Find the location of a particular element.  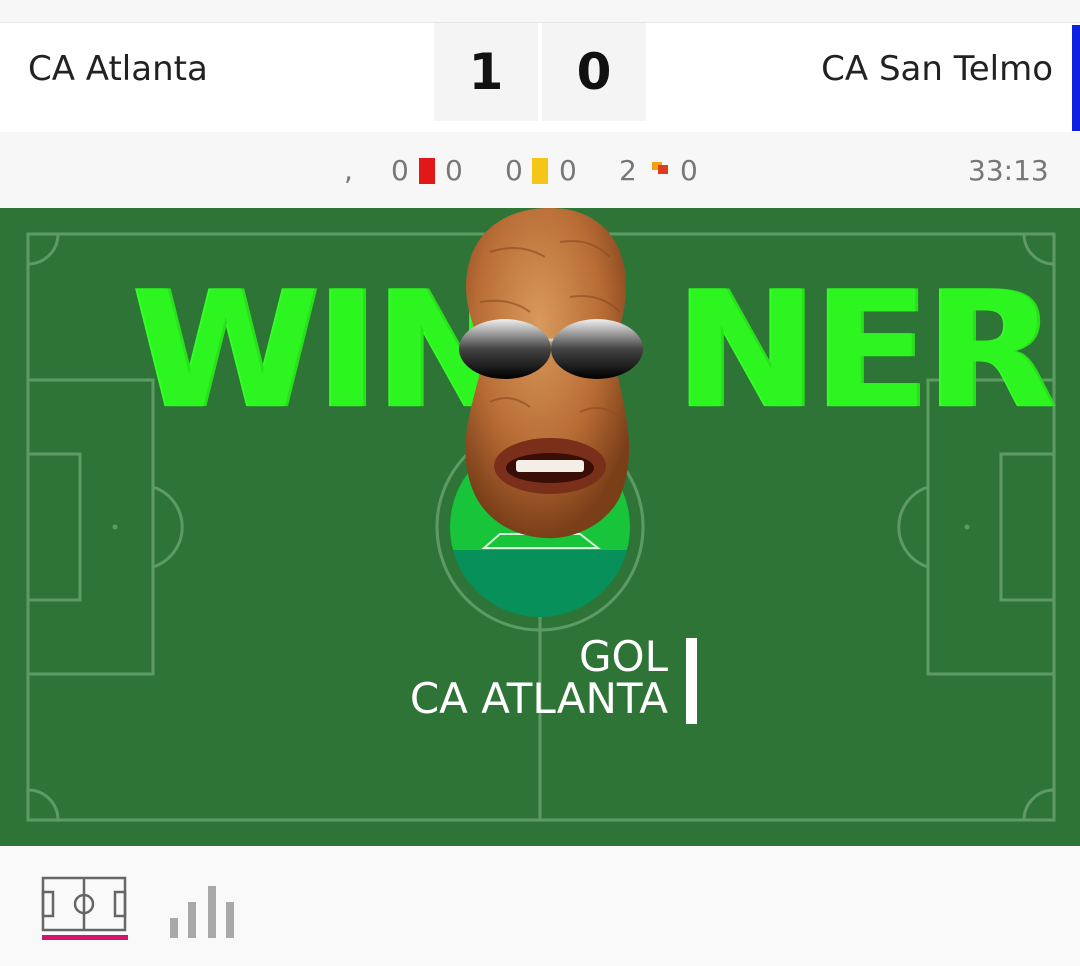

away-team-color-bar is located at coordinates (1076, 78).